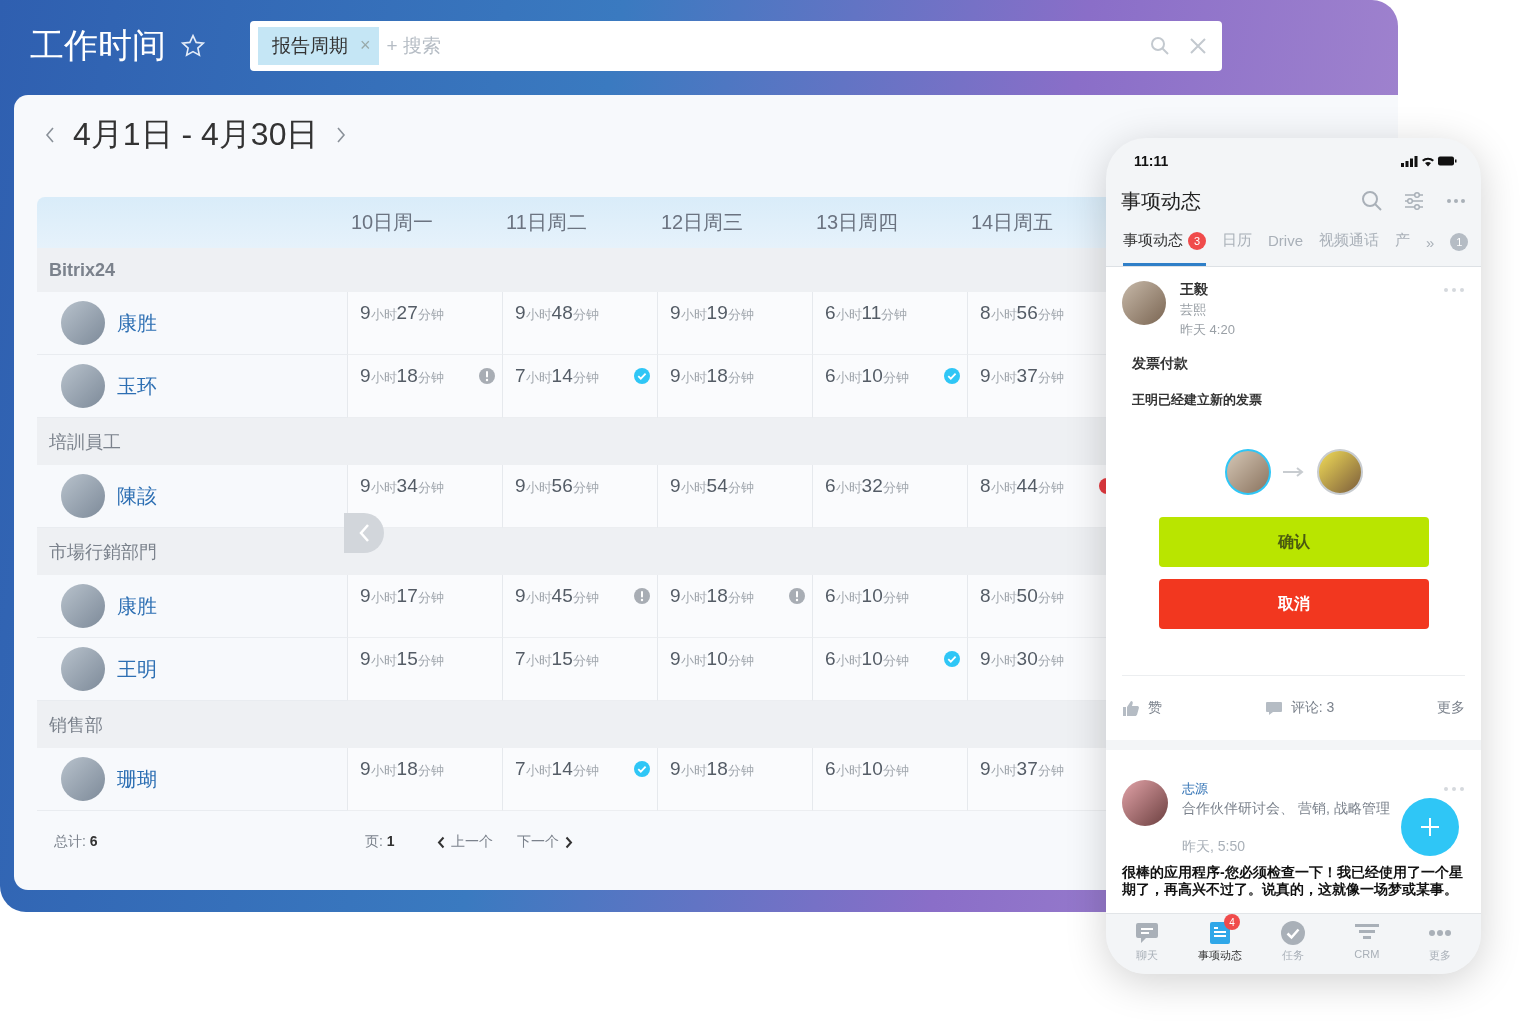 Image resolution: width=1529 pixels, height=1022 pixels. I want to click on worked-time: 9小时10分钟, so click(712, 659).